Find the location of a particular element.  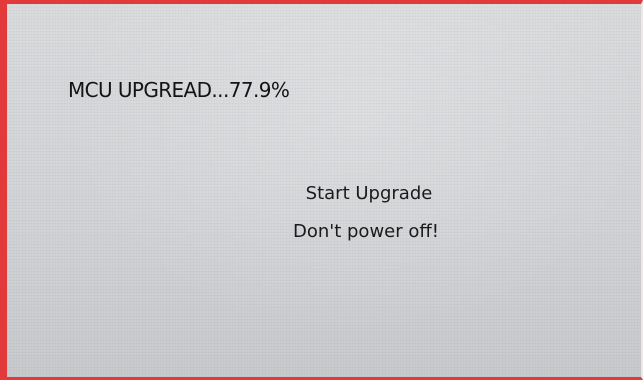

start-upgrade-message: Start Upgrade is located at coordinates (369, 193).